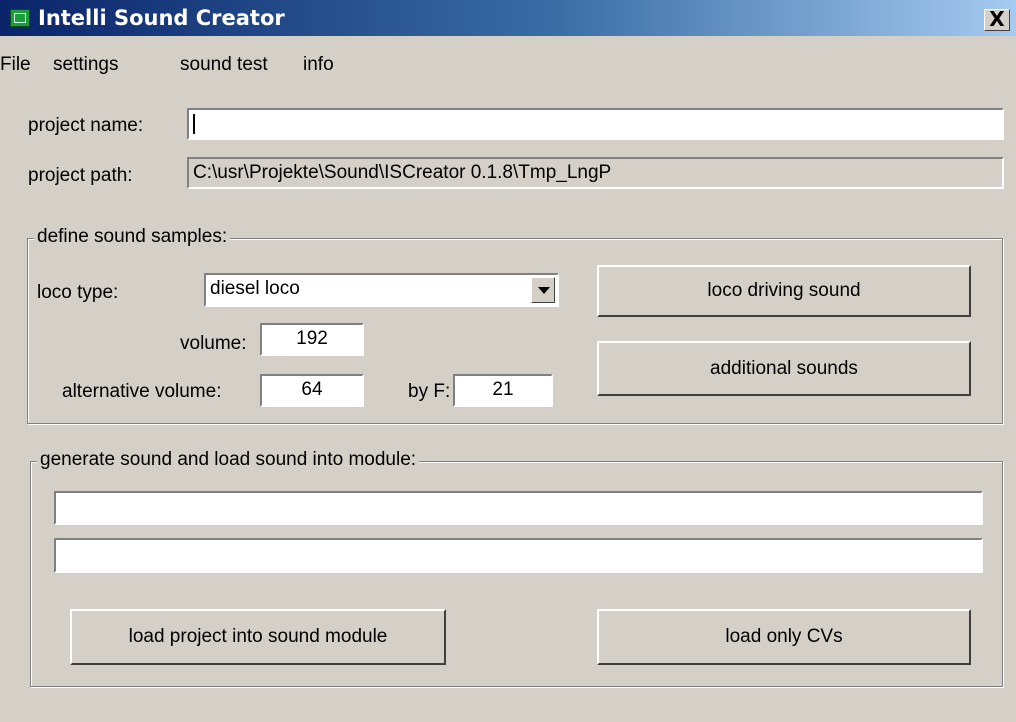 This screenshot has height=722, width=1016. I want to click on close-button: X, so click(997, 20).